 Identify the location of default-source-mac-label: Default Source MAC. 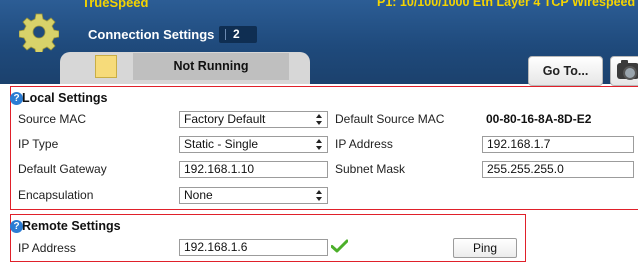
(390, 119).